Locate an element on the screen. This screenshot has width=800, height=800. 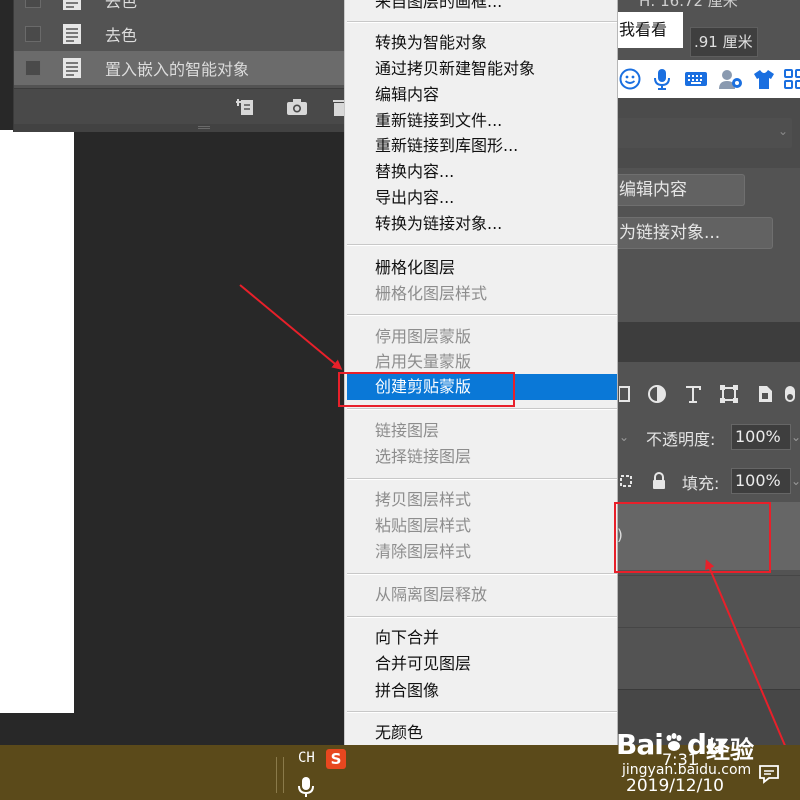
filter-toggle-icon is located at coordinates (791, 394).